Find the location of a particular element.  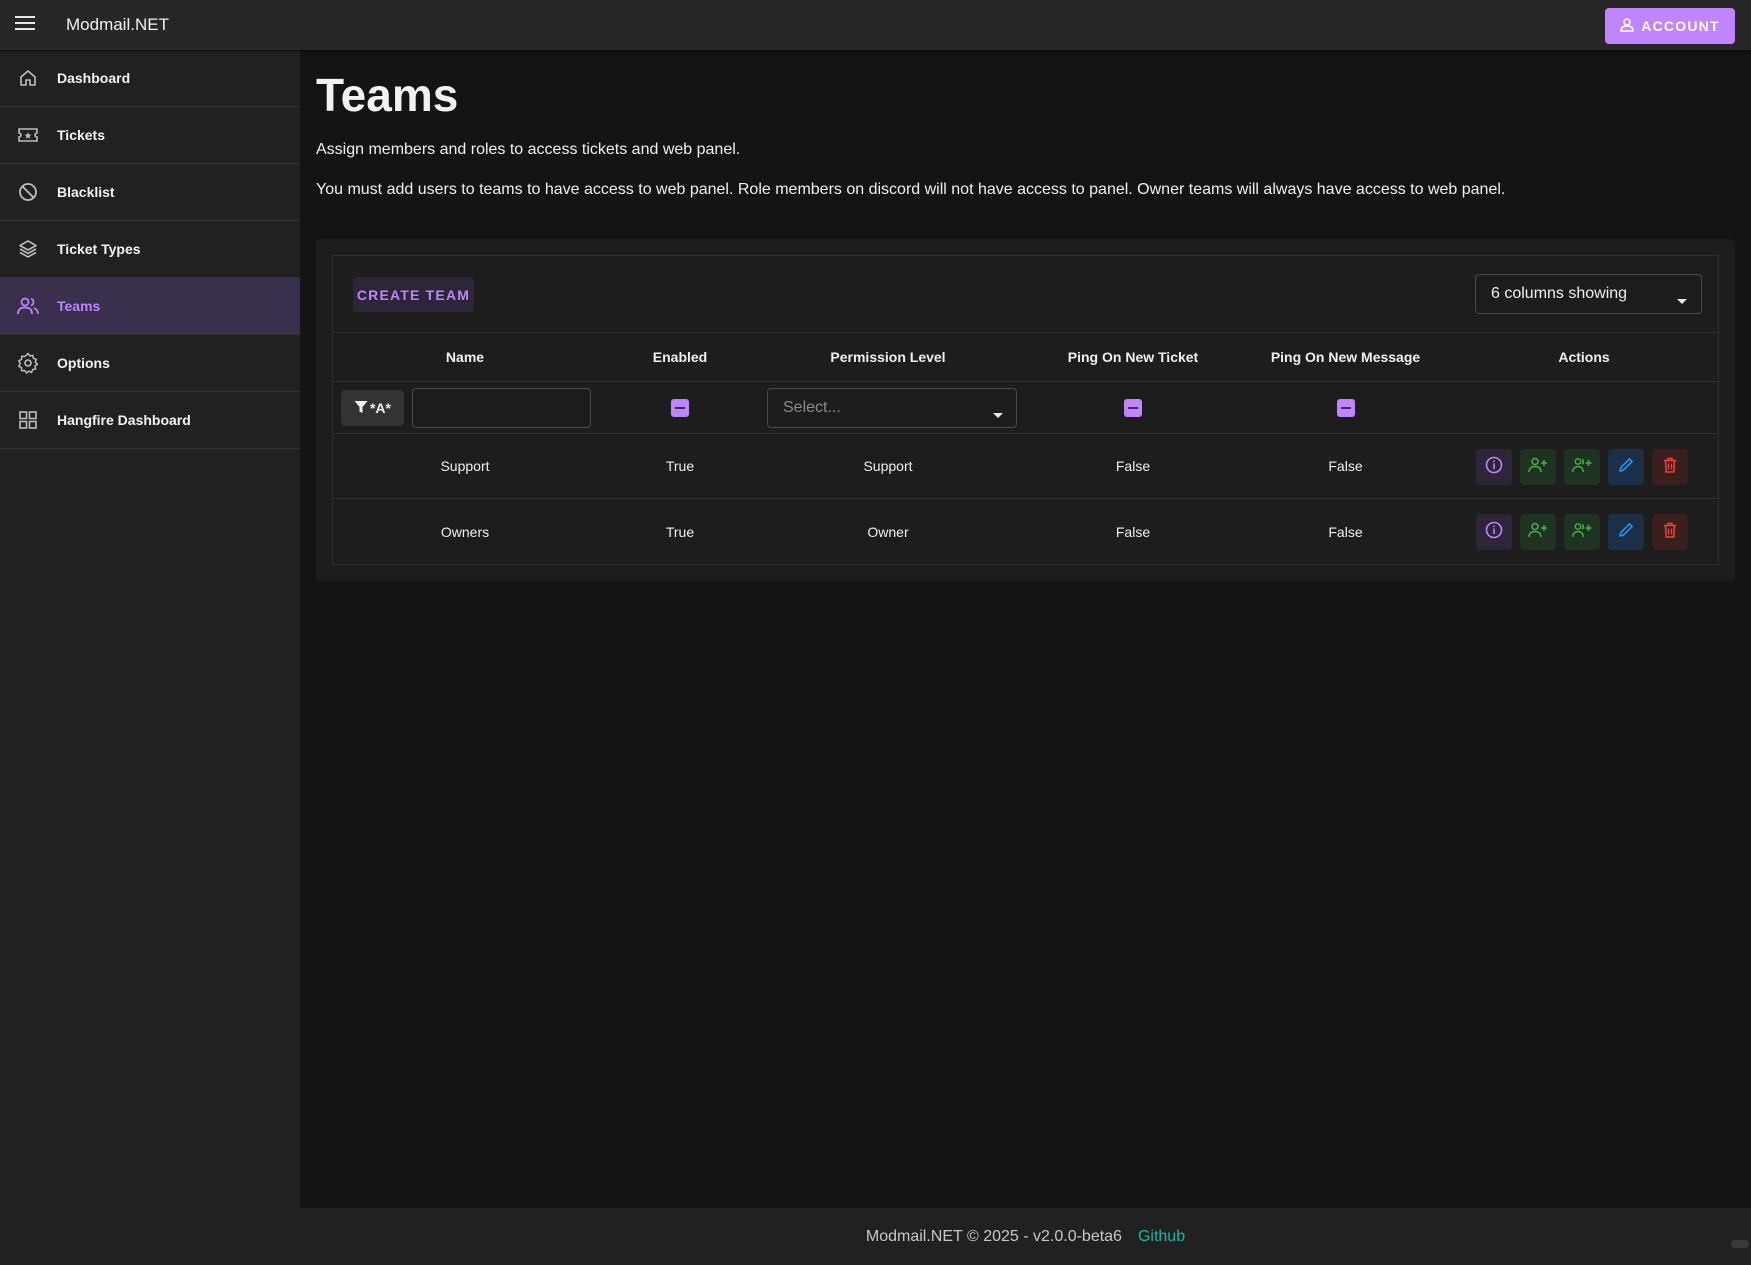

grid-icon is located at coordinates (28, 420).